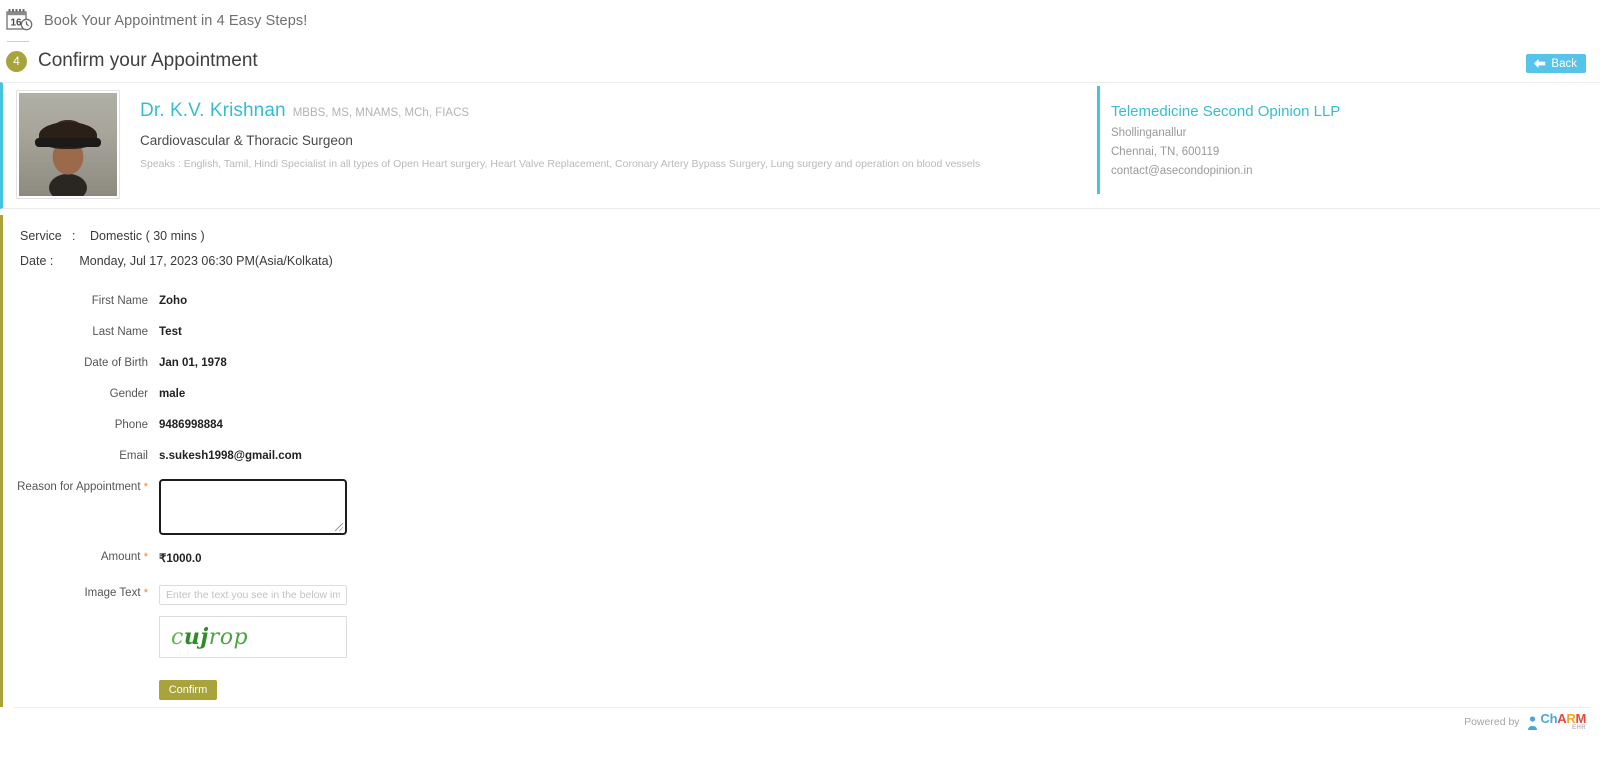 The width and height of the screenshot is (1600, 772). Describe the element at coordinates (801, 455) in the screenshot. I see `email-row: Email s.sukesh1998@gmail.com` at that location.